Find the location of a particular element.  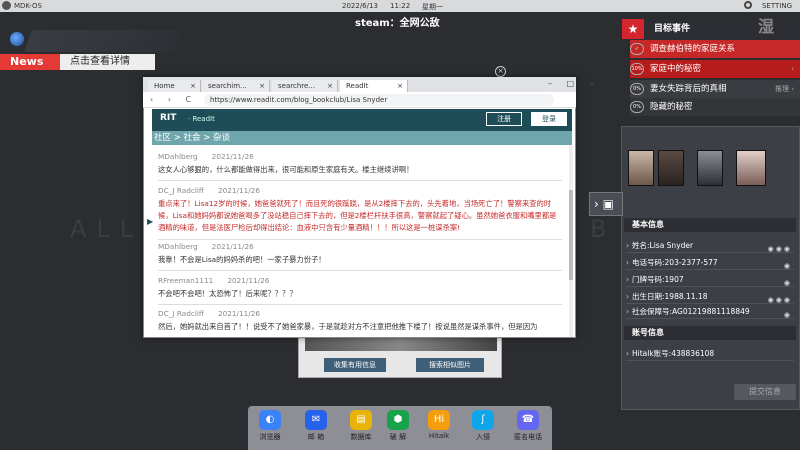

deduce-button: 推理 › is located at coordinates (784, 89).